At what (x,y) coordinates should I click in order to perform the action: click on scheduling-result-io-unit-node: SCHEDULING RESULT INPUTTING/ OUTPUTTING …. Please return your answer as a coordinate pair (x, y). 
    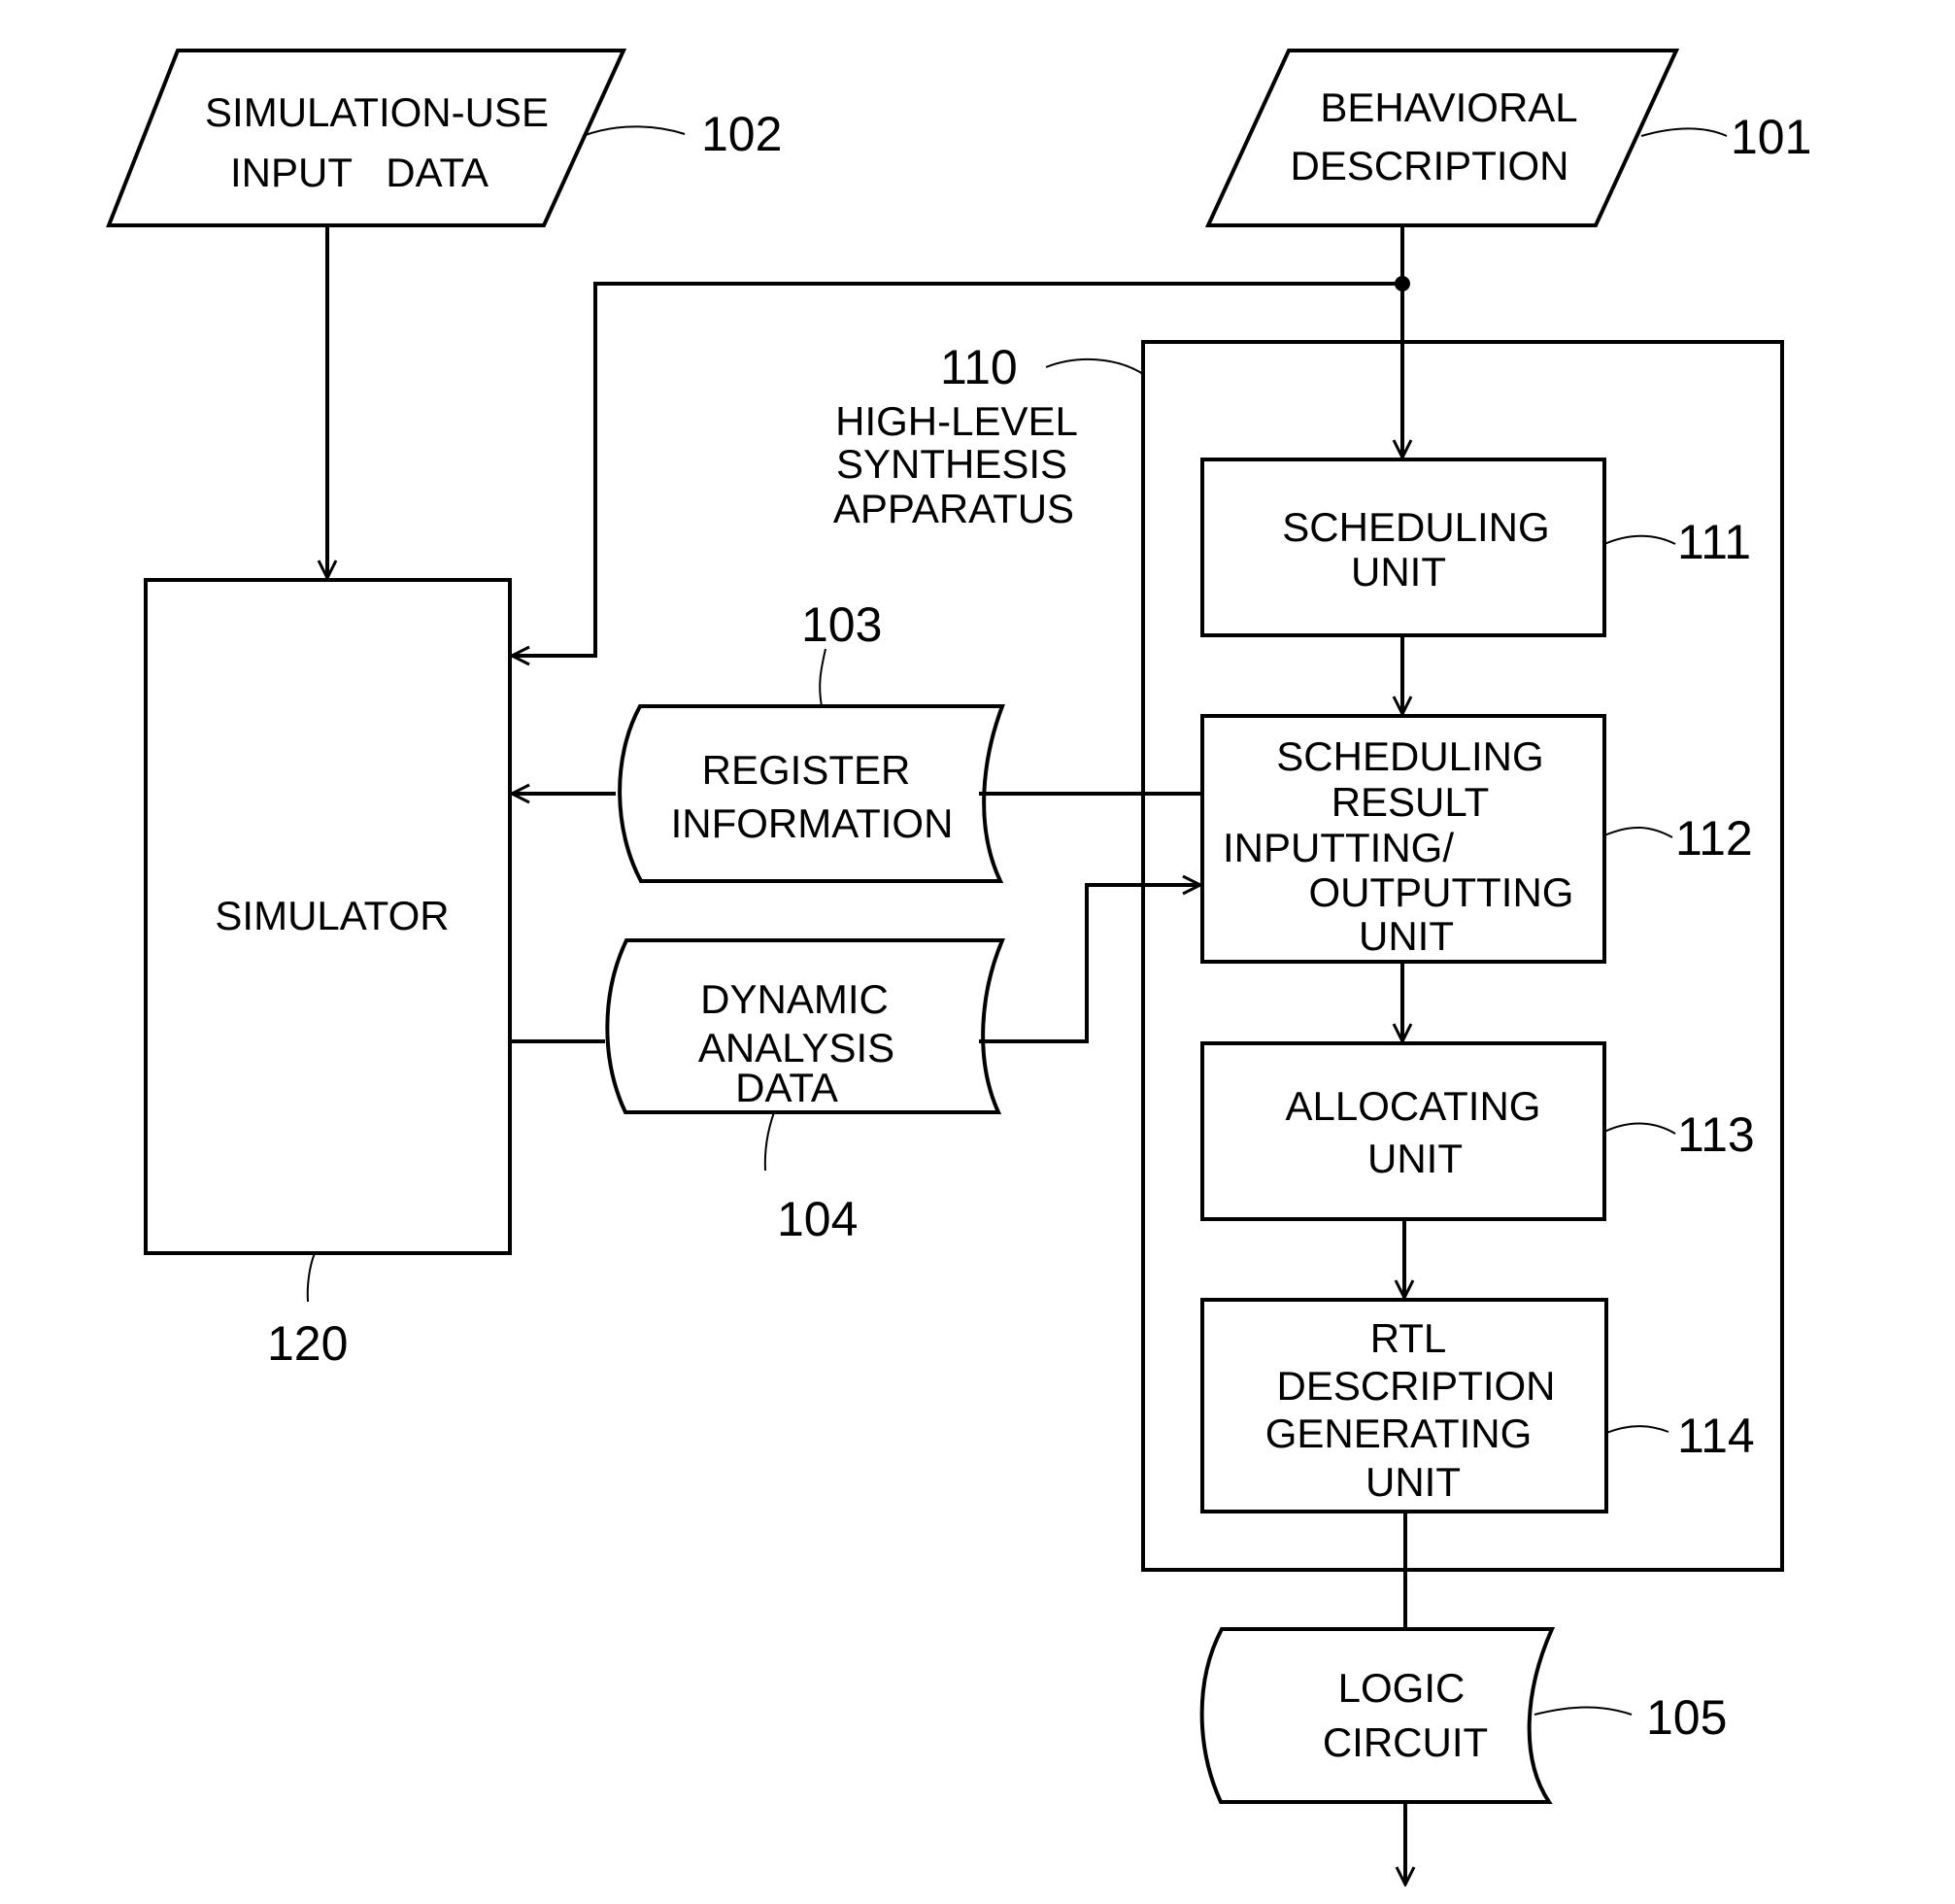
    Looking at the image, I should click on (1403, 839).